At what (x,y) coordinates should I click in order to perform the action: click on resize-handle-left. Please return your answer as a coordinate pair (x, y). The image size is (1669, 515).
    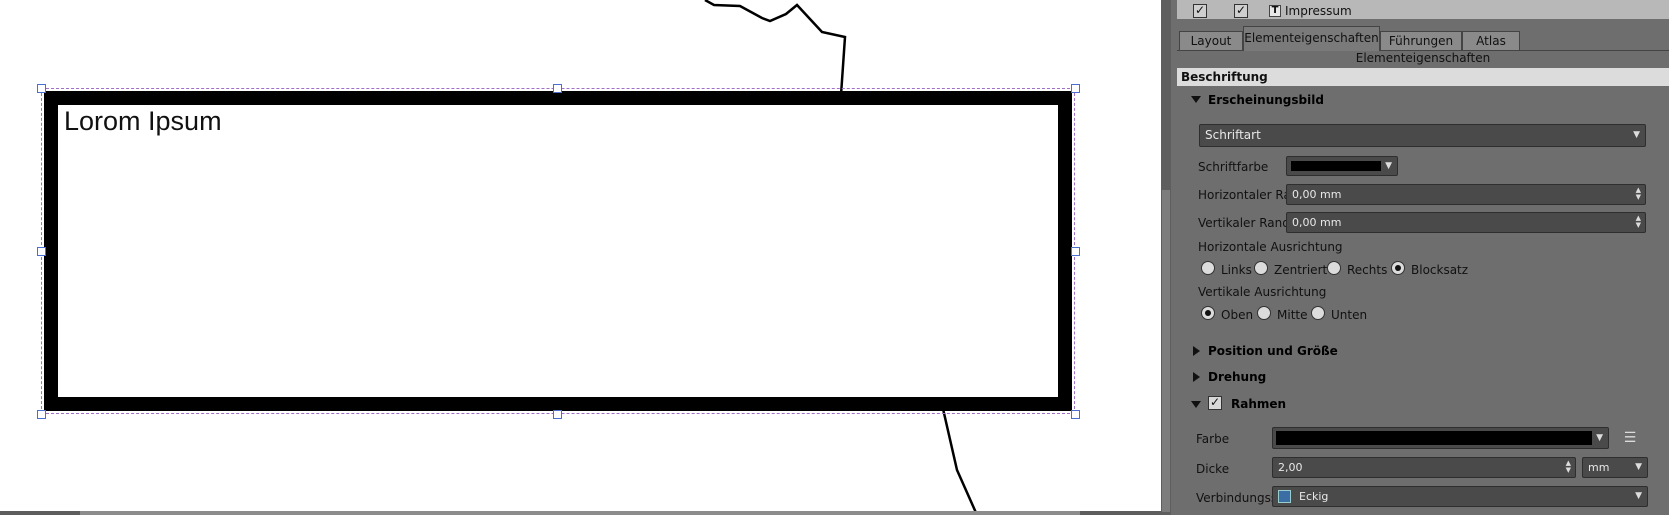
    Looking at the image, I should click on (41, 251).